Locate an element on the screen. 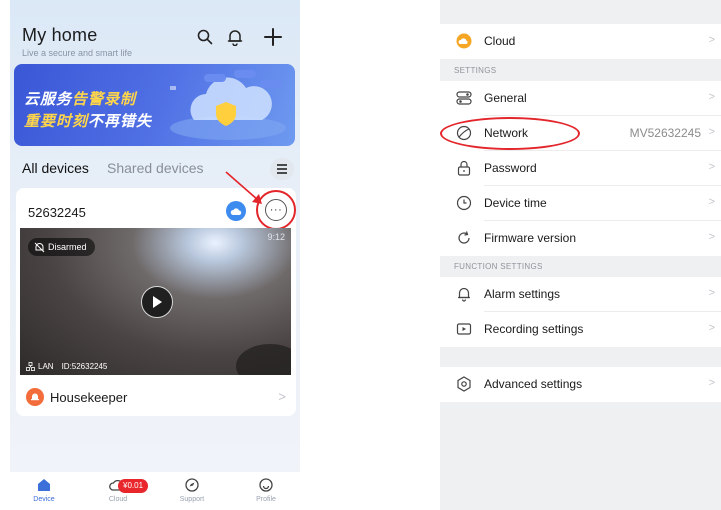 The width and height of the screenshot is (721, 510). disarmed-label: Disarmed is located at coordinates (67, 247).